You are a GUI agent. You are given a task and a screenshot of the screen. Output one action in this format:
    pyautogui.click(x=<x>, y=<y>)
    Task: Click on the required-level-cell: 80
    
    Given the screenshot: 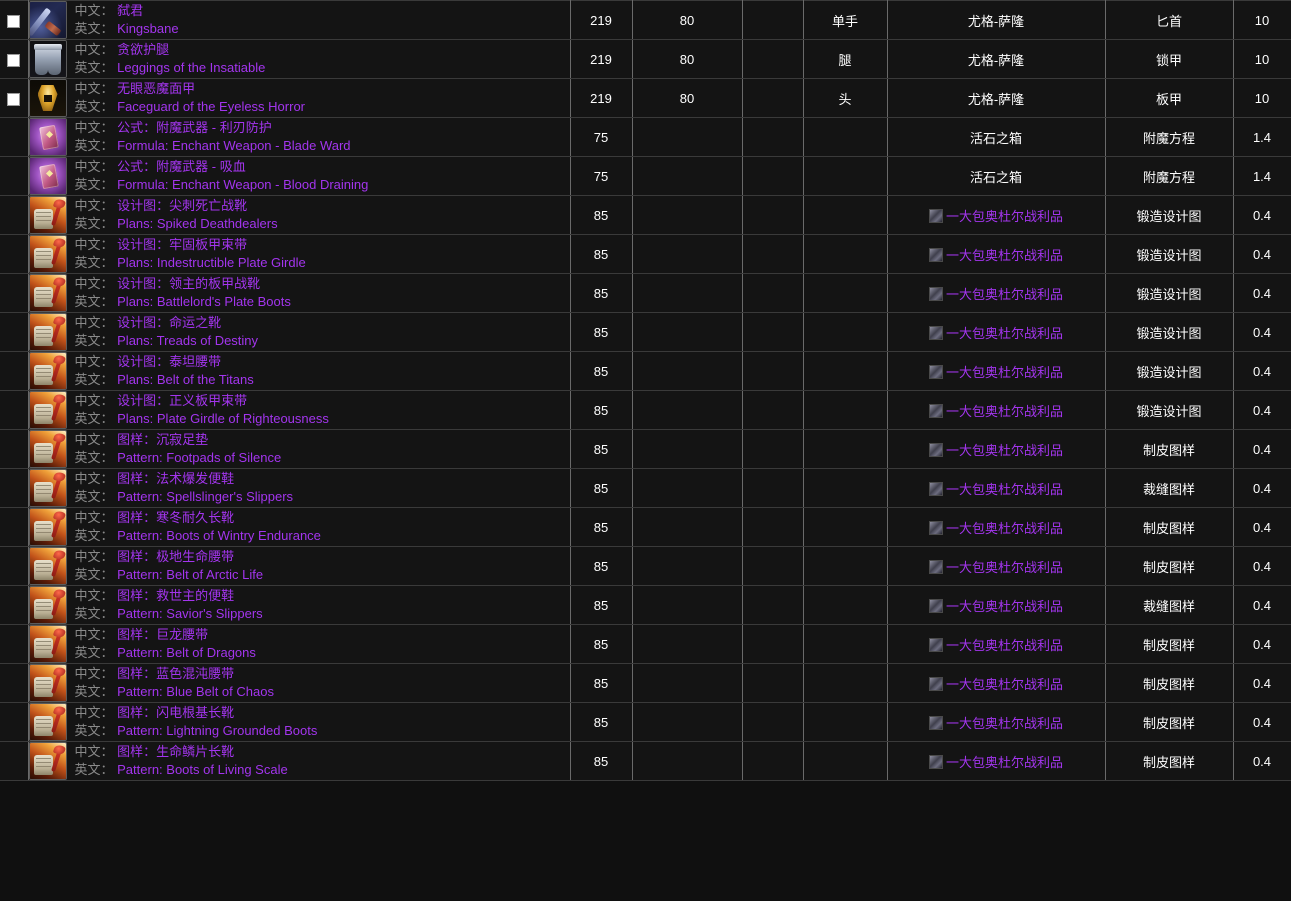 What is the action you would take?
    pyautogui.click(x=687, y=20)
    